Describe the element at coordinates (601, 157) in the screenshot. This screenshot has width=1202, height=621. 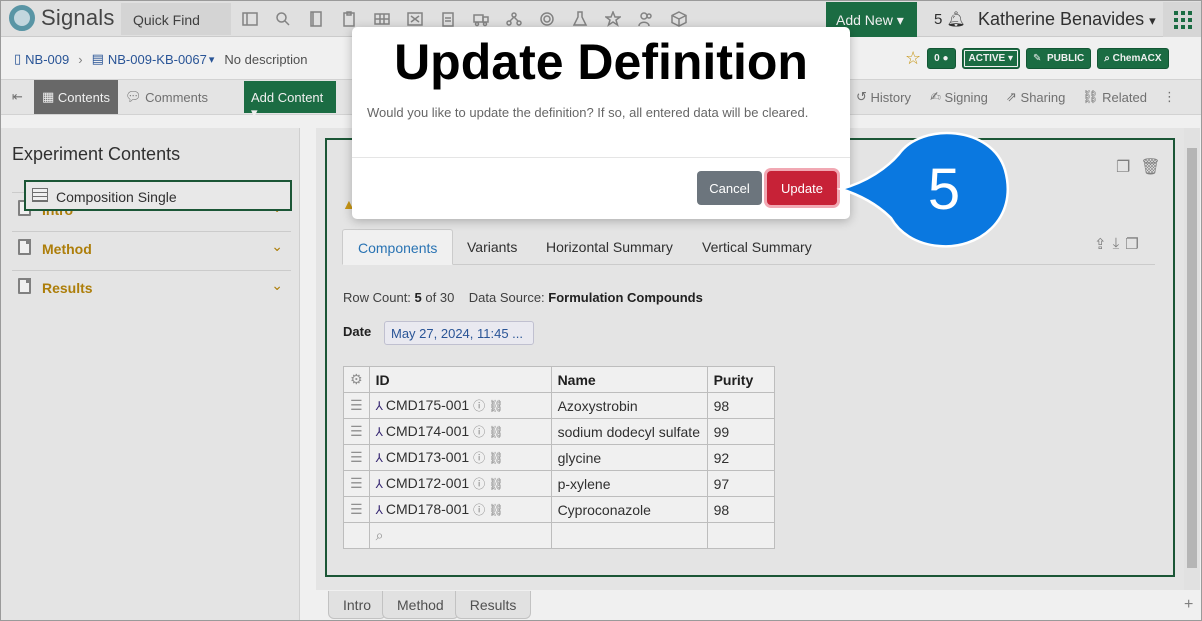
I see `divider` at that location.